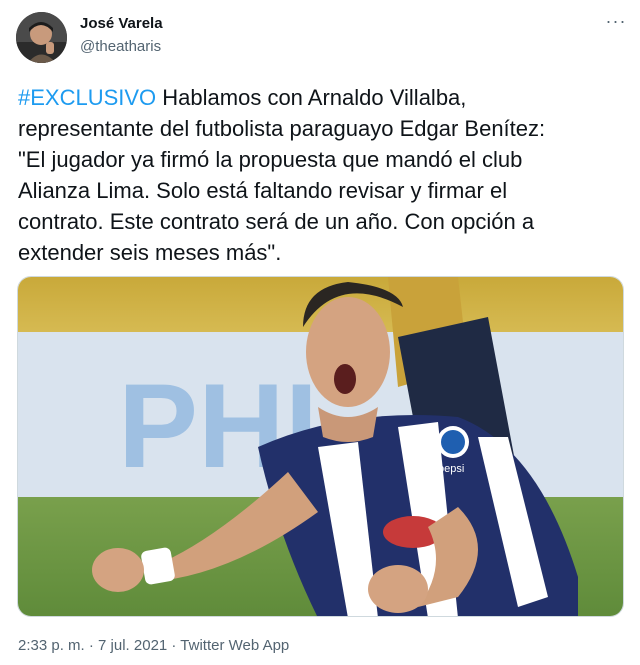 This screenshot has height=665, width=640. I want to click on avatar-image, so click(41, 37).